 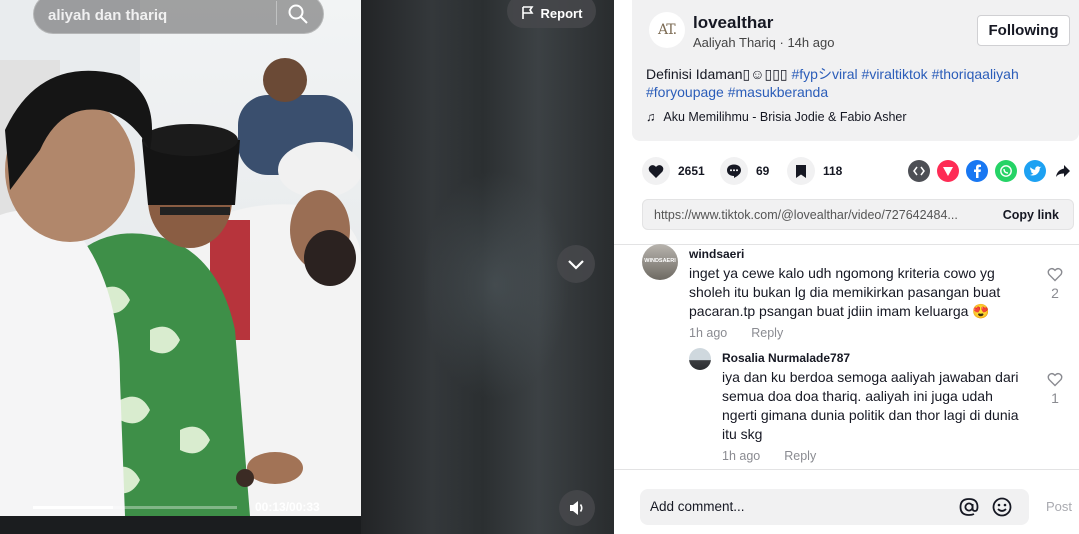 I want to click on post-comment-button: Post, so click(x=1059, y=506).